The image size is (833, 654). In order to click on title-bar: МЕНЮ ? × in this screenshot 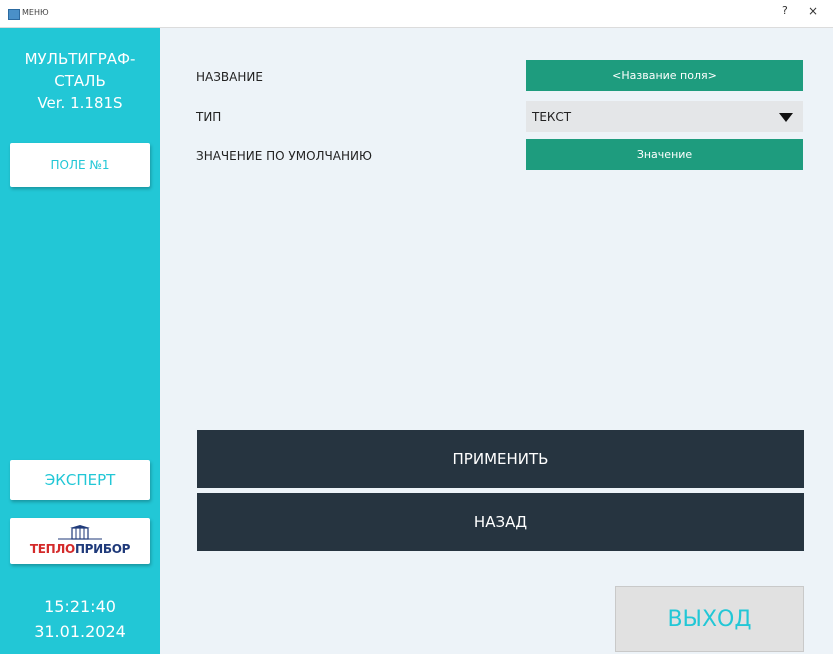, I will do `click(416, 14)`.